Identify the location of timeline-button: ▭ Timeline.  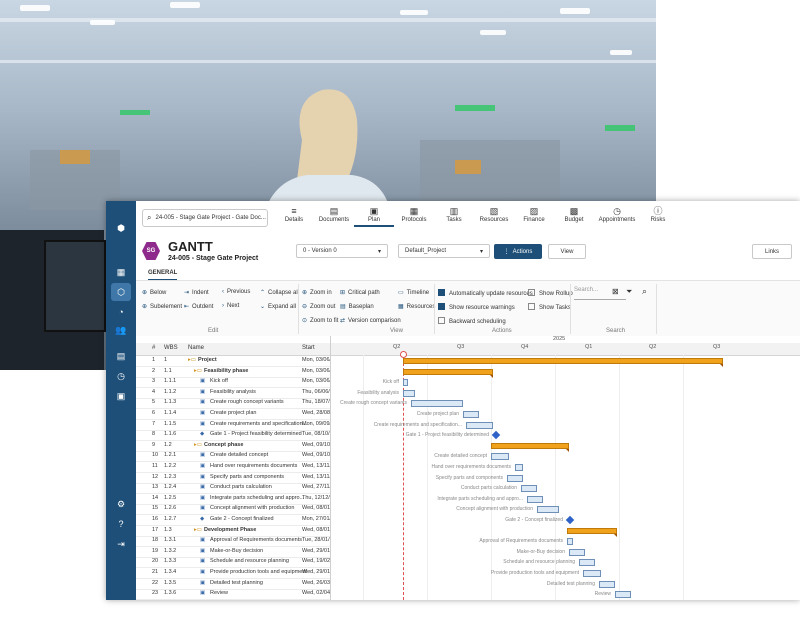
(413, 292).